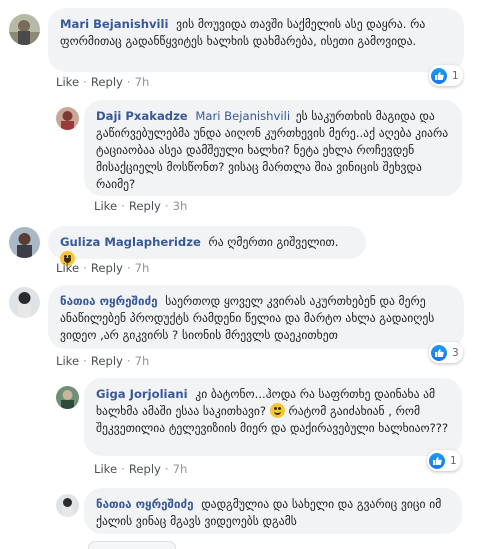  I want to click on comment-author: Mari Bejanishvili, so click(114, 24).